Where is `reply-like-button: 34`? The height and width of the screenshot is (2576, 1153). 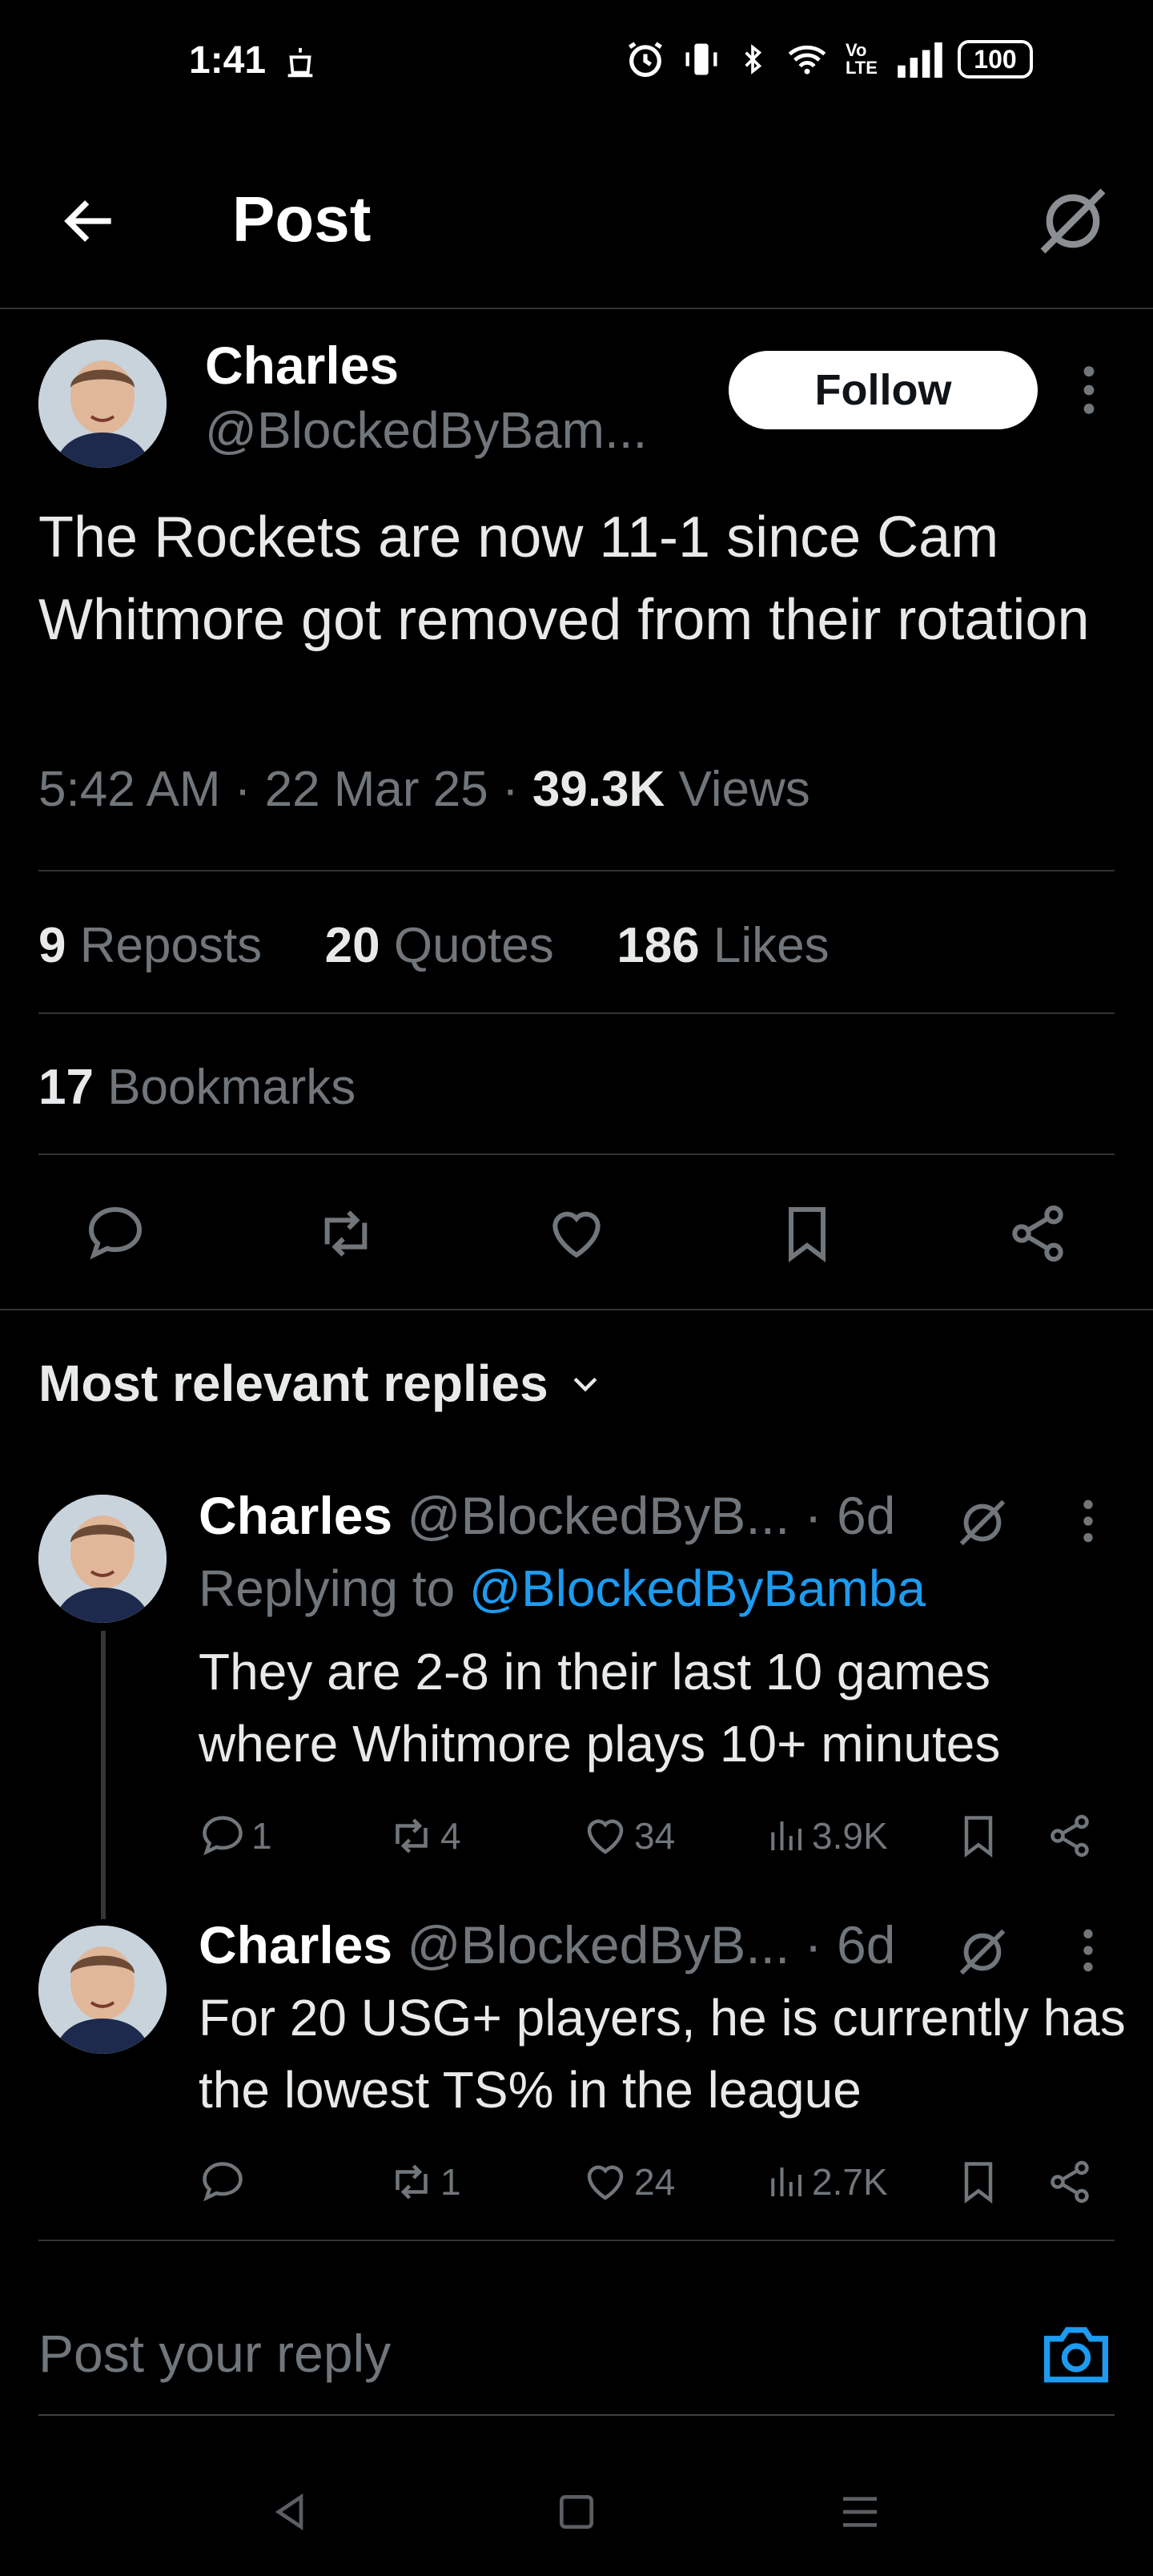
reply-like-button: 34 is located at coordinates (628, 1836).